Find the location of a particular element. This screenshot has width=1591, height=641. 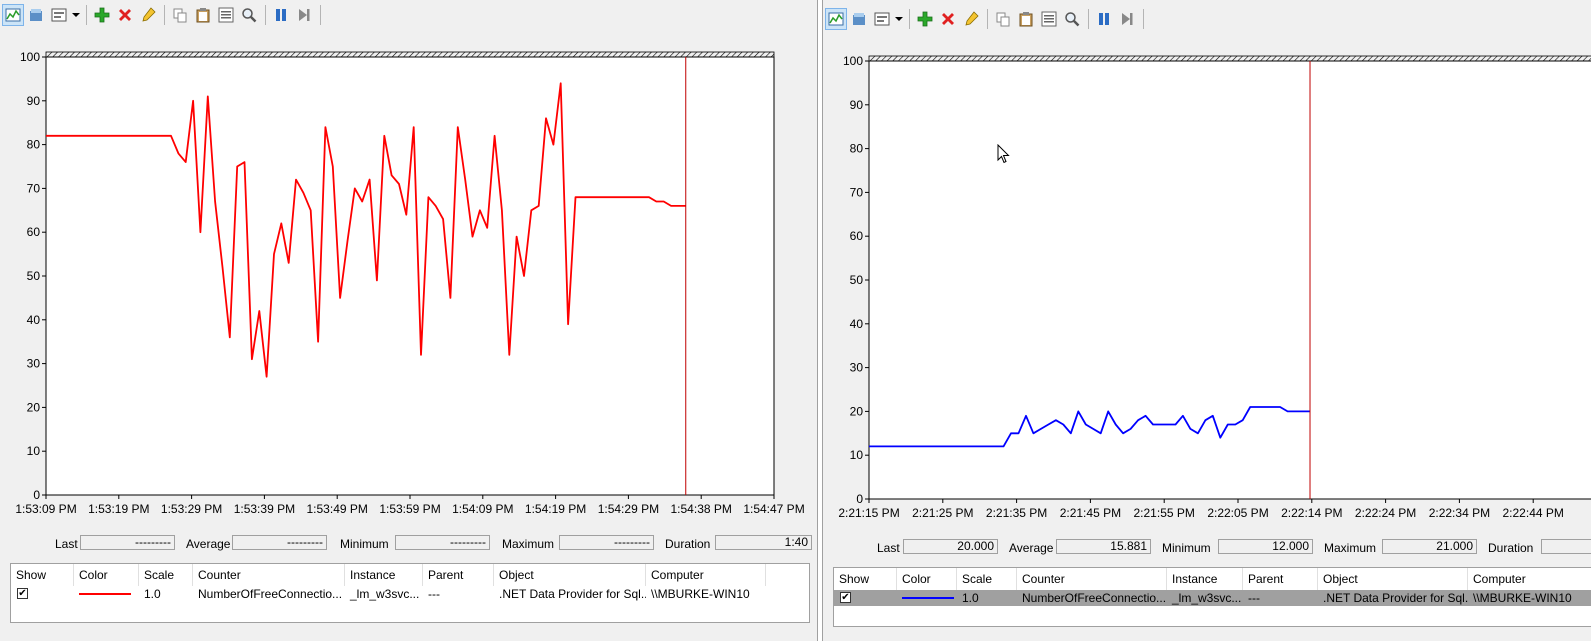

average-value: --------- is located at coordinates (279, 542).